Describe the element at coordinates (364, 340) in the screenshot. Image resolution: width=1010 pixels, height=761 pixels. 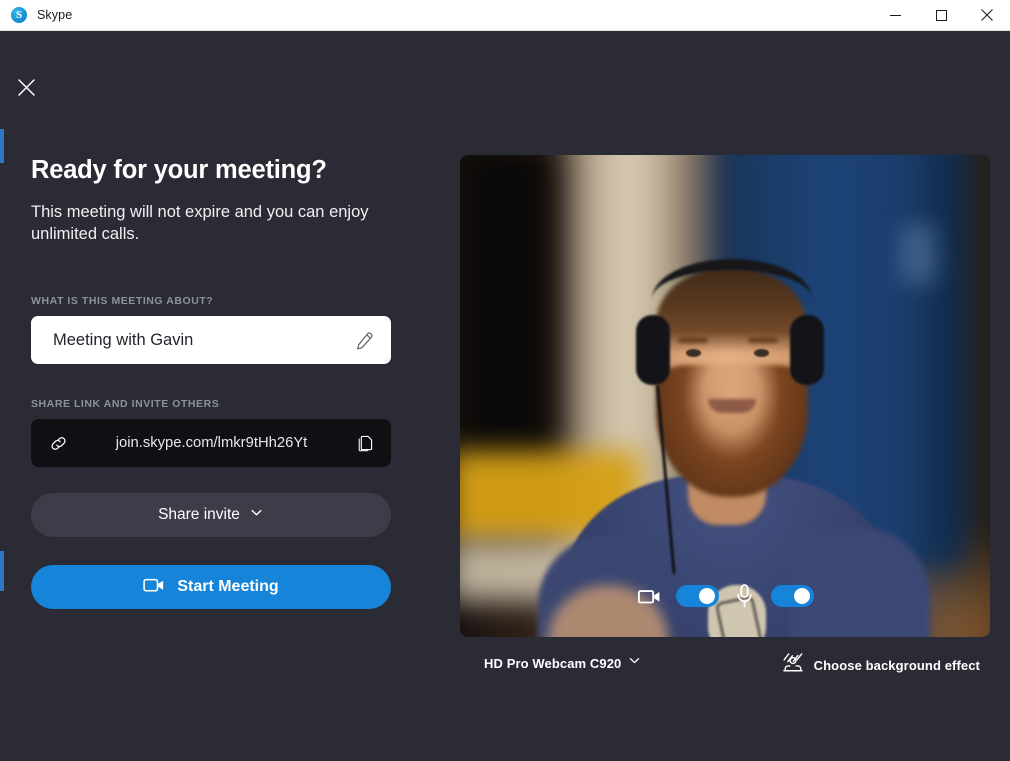
I see `pencil-icon` at that location.